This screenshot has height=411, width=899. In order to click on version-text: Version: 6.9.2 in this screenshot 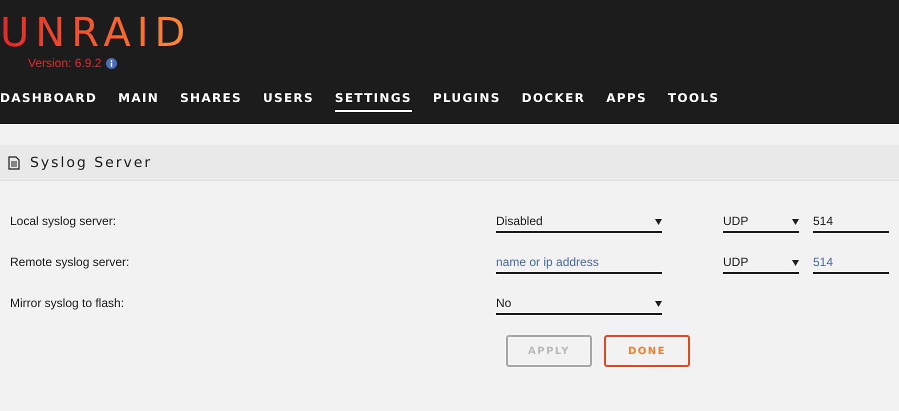, I will do `click(65, 63)`.